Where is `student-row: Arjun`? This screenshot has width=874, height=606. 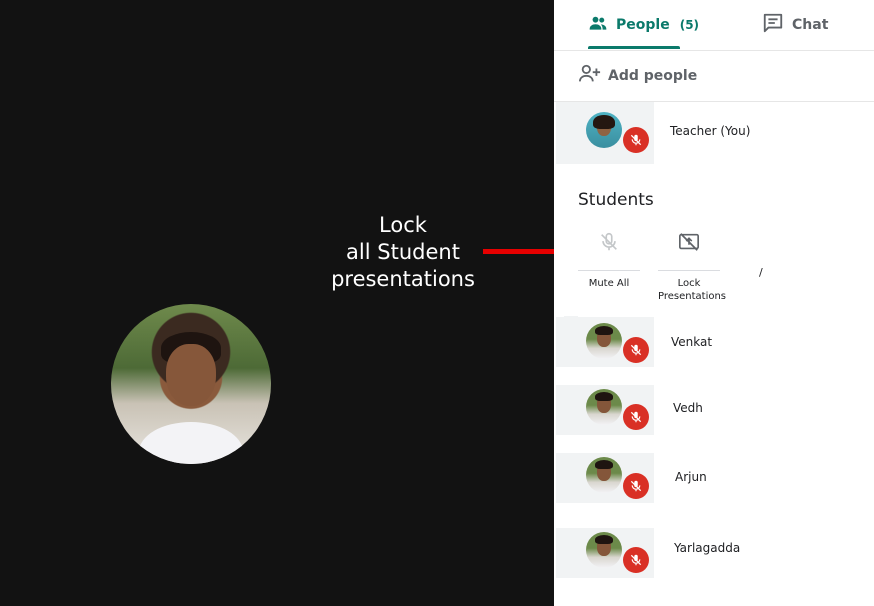 student-row: Arjun is located at coordinates (715, 478).